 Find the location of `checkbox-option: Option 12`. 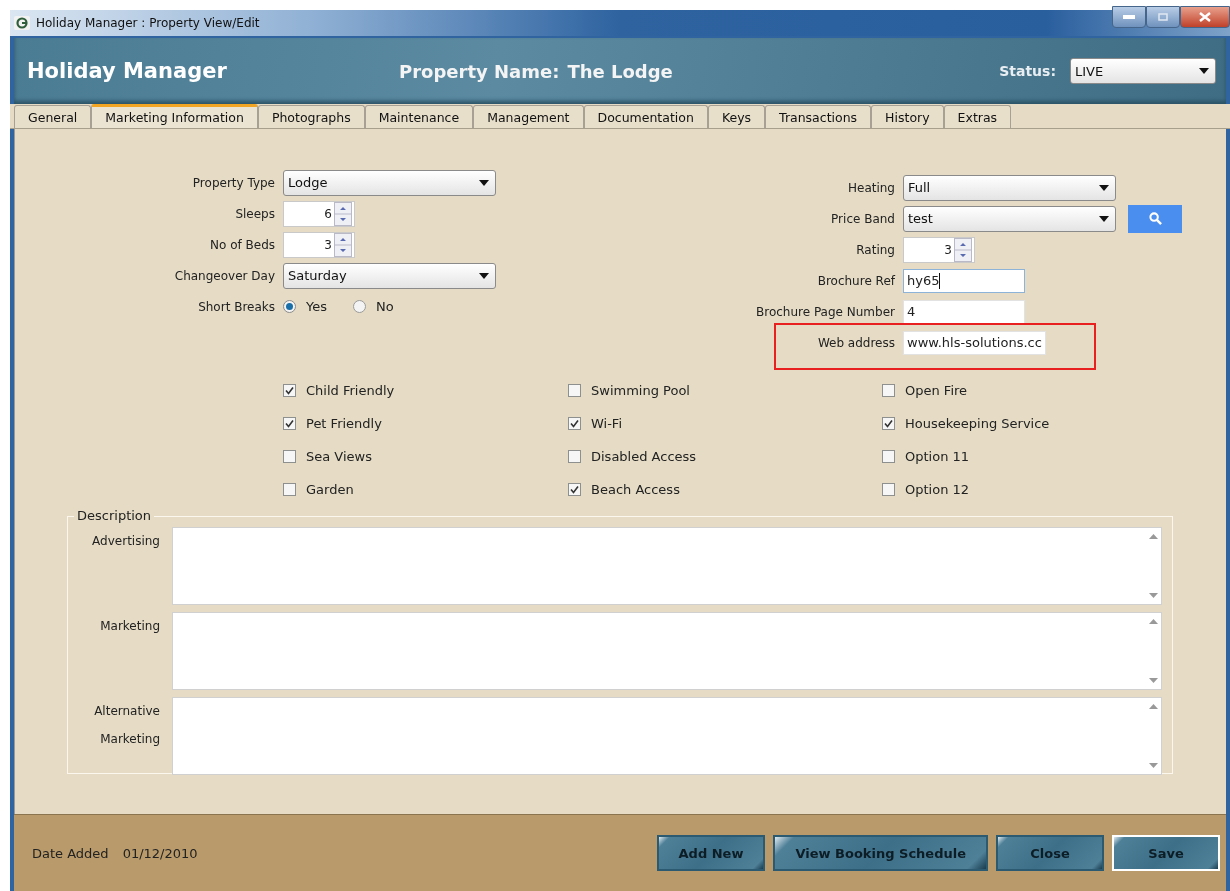

checkbox-option: Option 12 is located at coordinates (1032, 489).